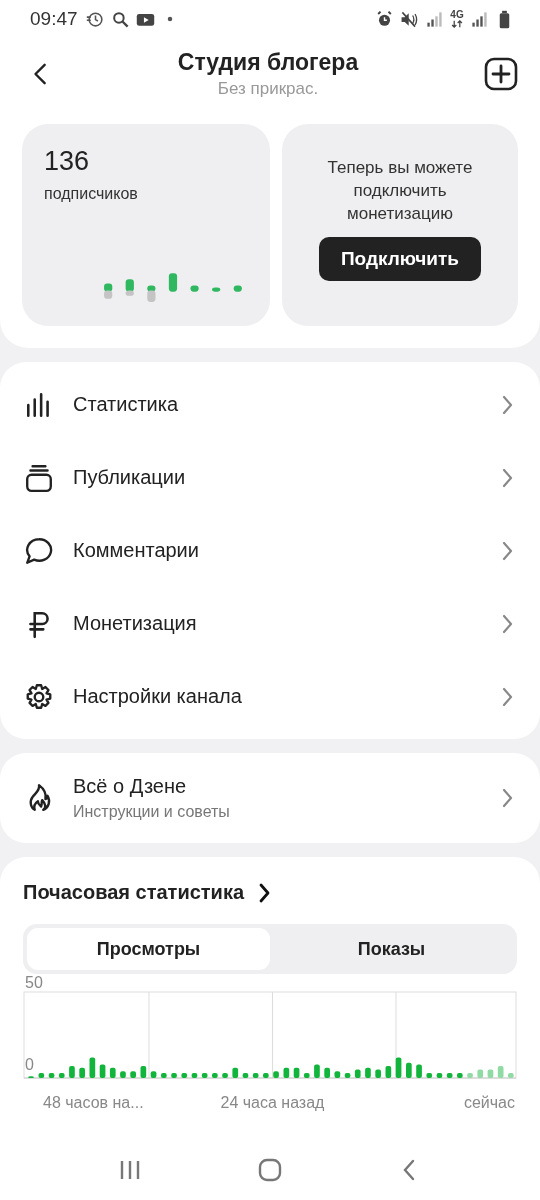  Describe the element at coordinates (126, 404) in the screenshot. I see `menu-label: Статистика` at that location.